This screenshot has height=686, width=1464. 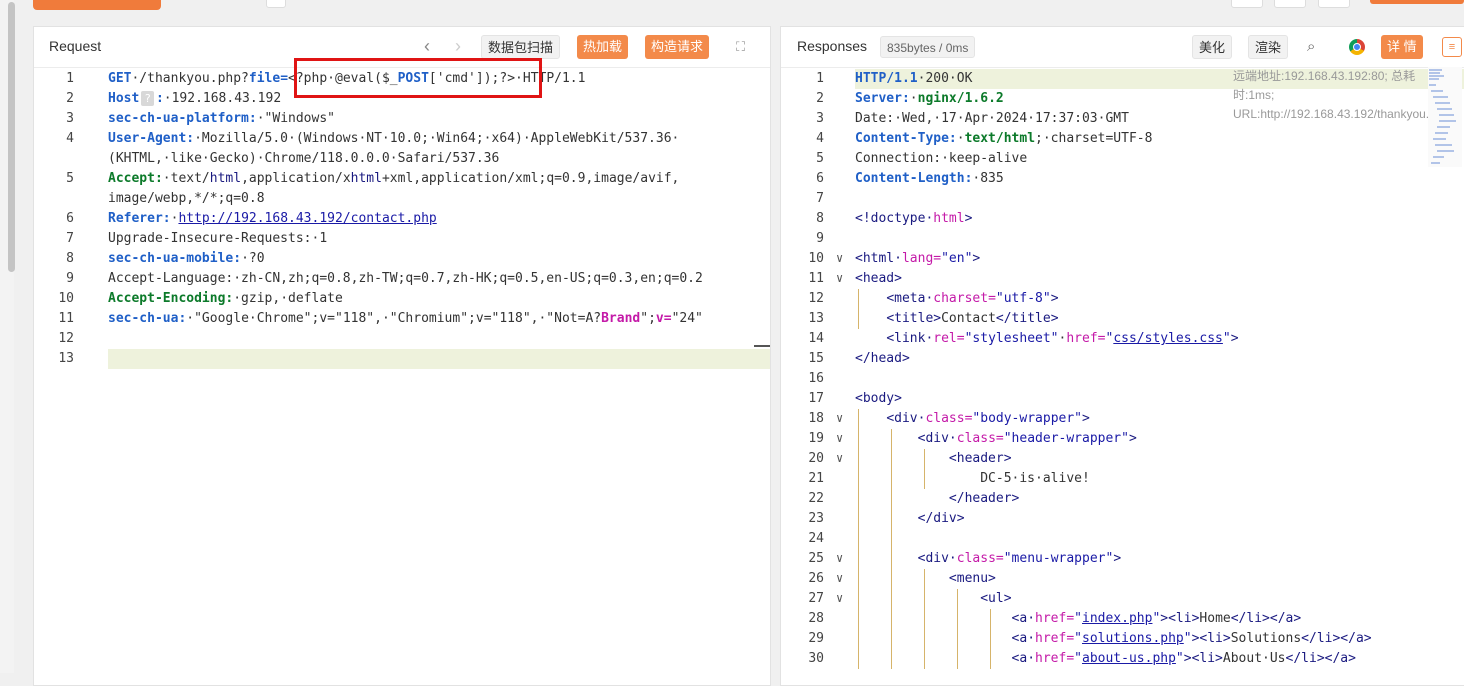 What do you see at coordinates (7, 336) in the screenshot?
I see `page-scrollbar` at bounding box center [7, 336].